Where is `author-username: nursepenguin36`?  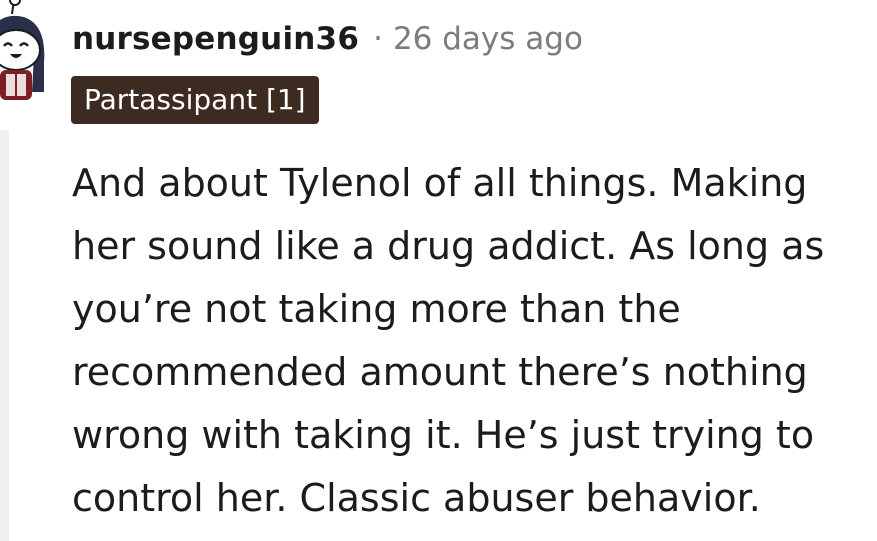 author-username: nursepenguin36 is located at coordinates (215, 39).